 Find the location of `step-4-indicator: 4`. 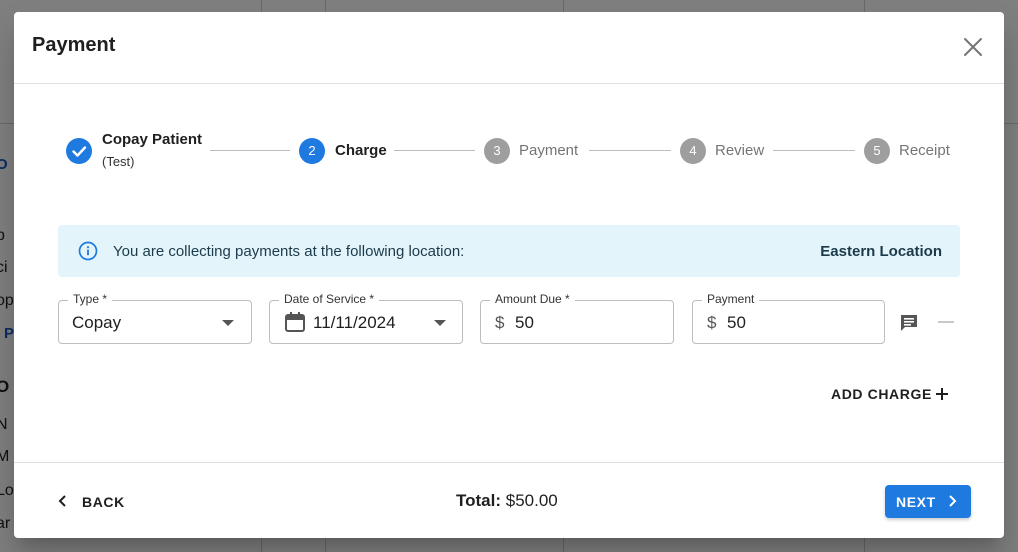

step-4-indicator: 4 is located at coordinates (693, 151).